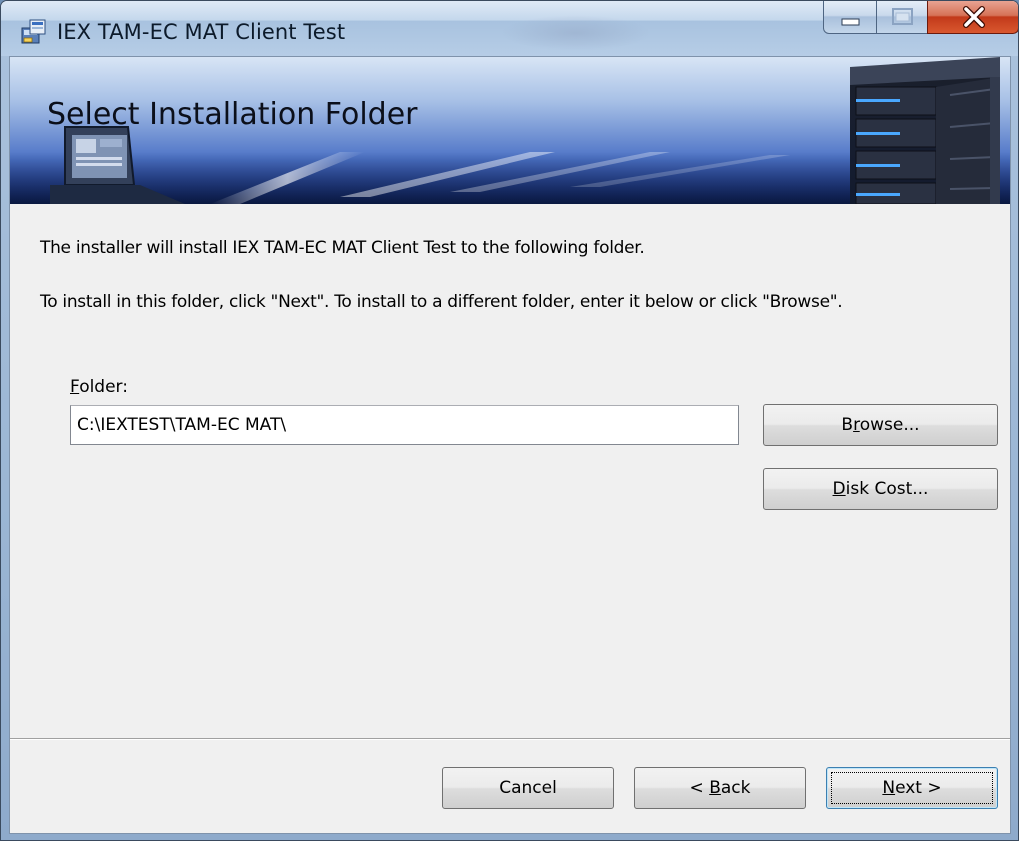  Describe the element at coordinates (699, 788) in the screenshot. I see `back-label-pre: <` at that location.